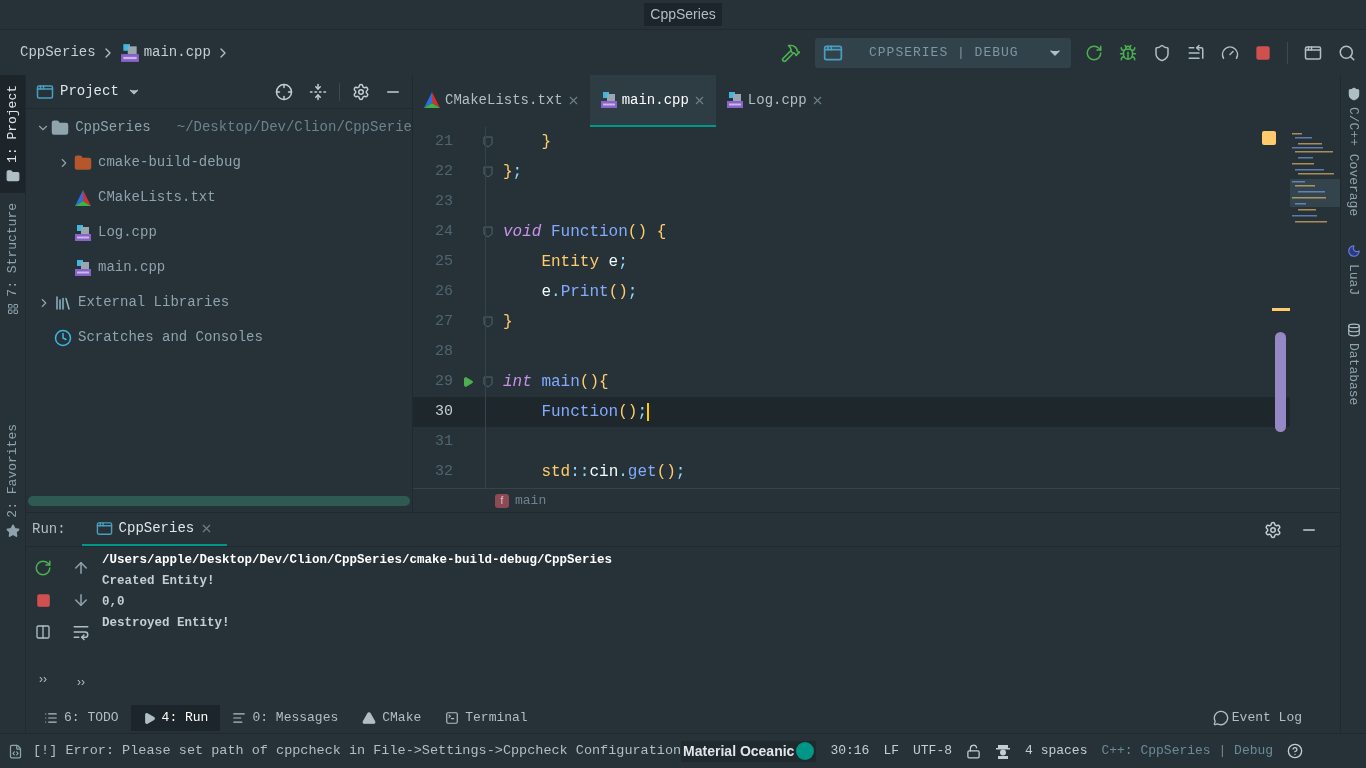 The image size is (1366, 768). What do you see at coordinates (63, 337) in the screenshot?
I see `scratch-clock-icon` at bounding box center [63, 337].